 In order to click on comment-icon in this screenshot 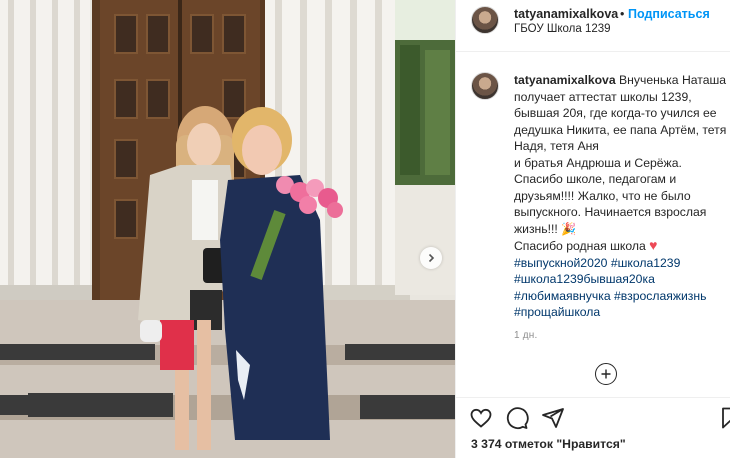, I will do `click(517, 418)`.